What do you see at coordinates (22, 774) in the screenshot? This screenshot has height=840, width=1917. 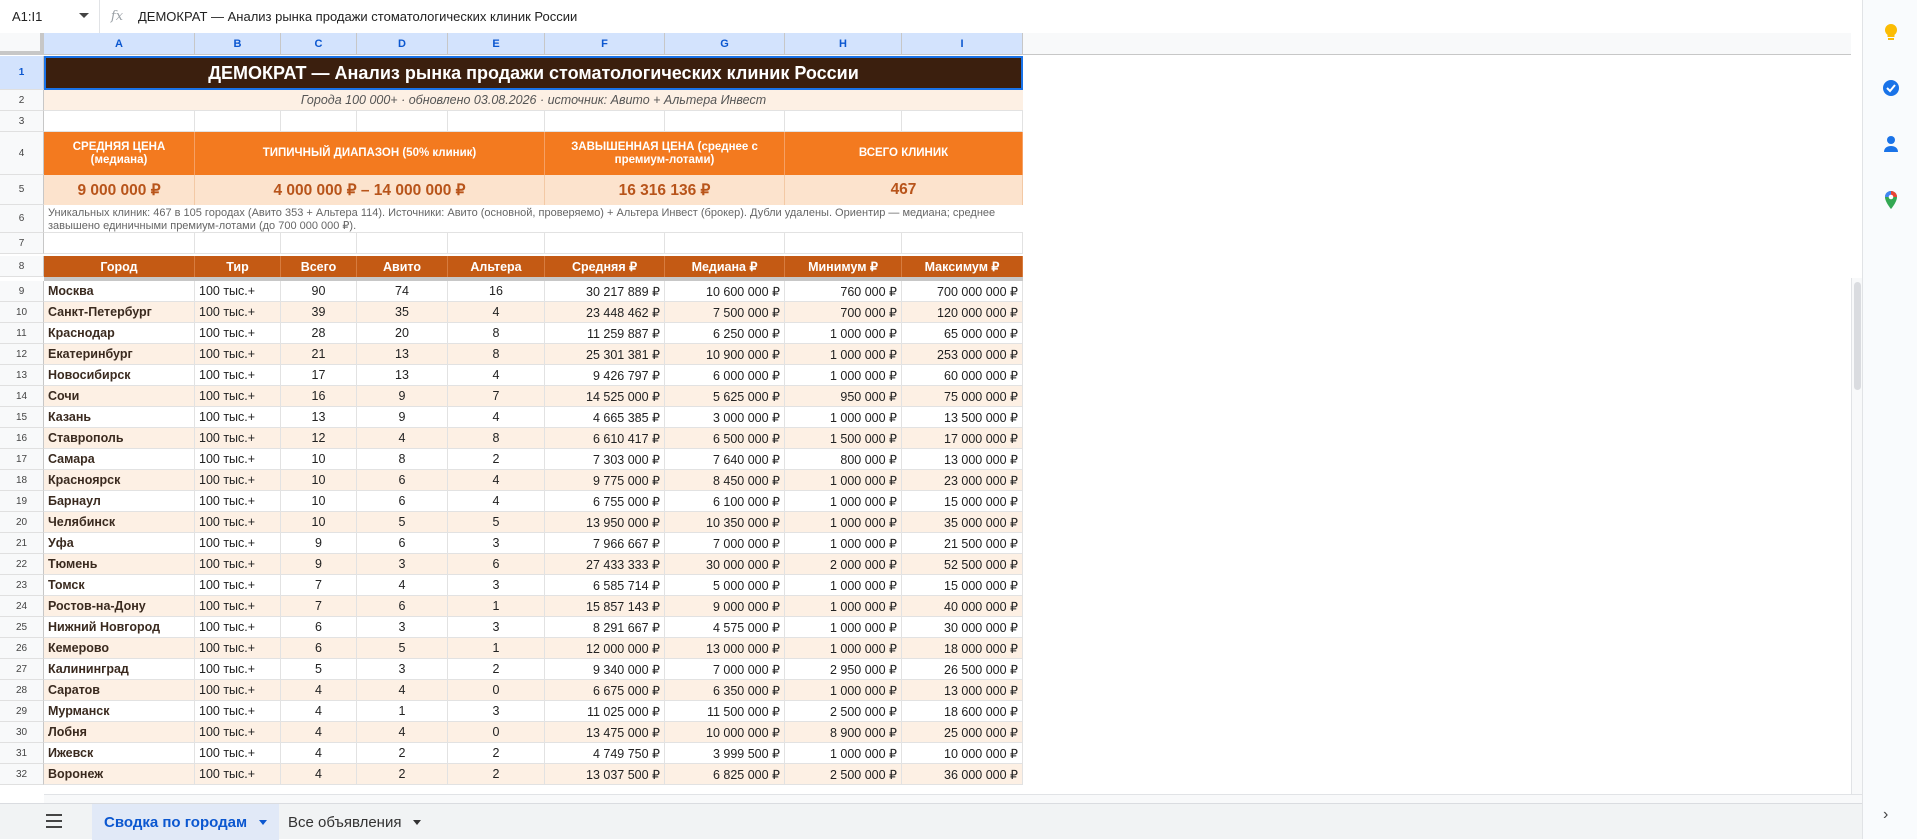 I see `row-header-32: 32` at bounding box center [22, 774].